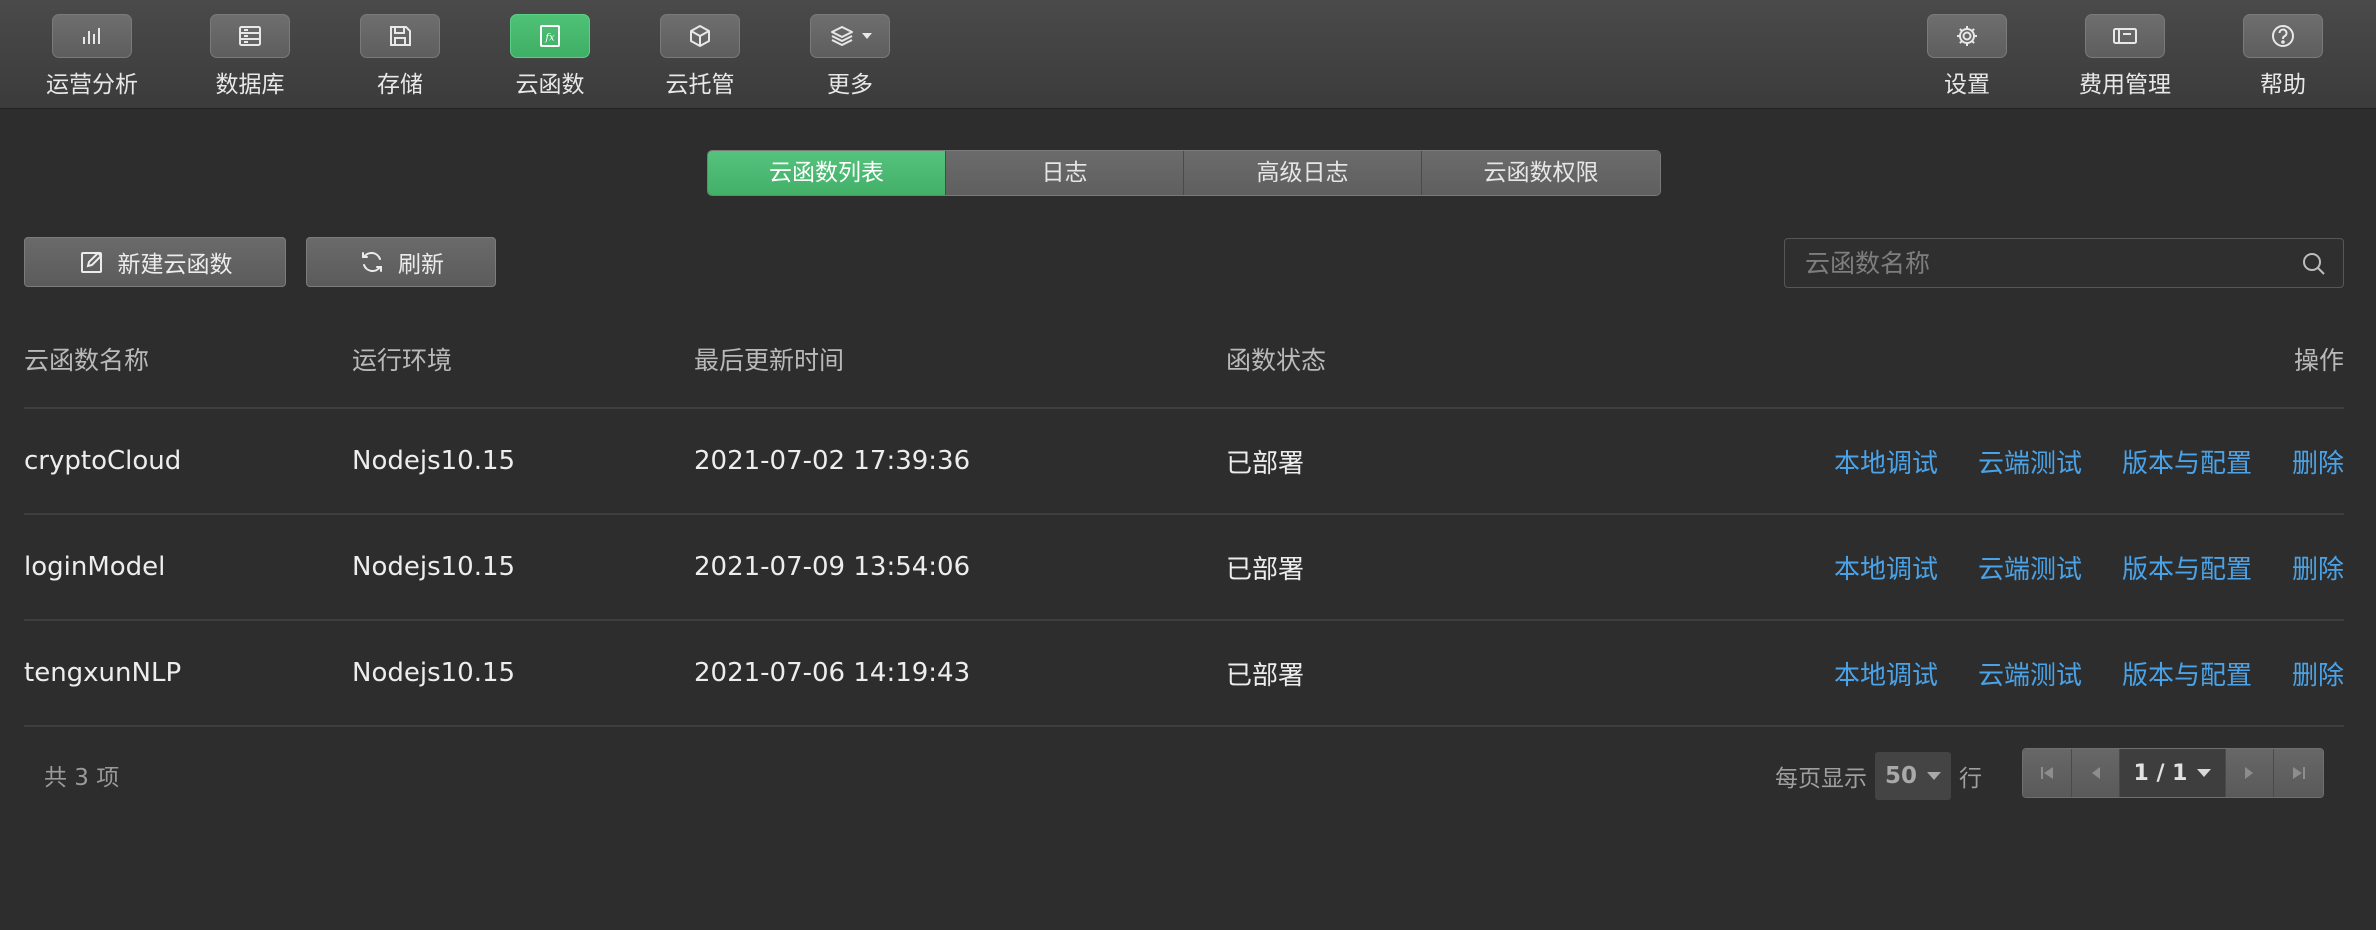 The image size is (2376, 930). I want to click on per-page-prefix: 每页显示, so click(1821, 779).